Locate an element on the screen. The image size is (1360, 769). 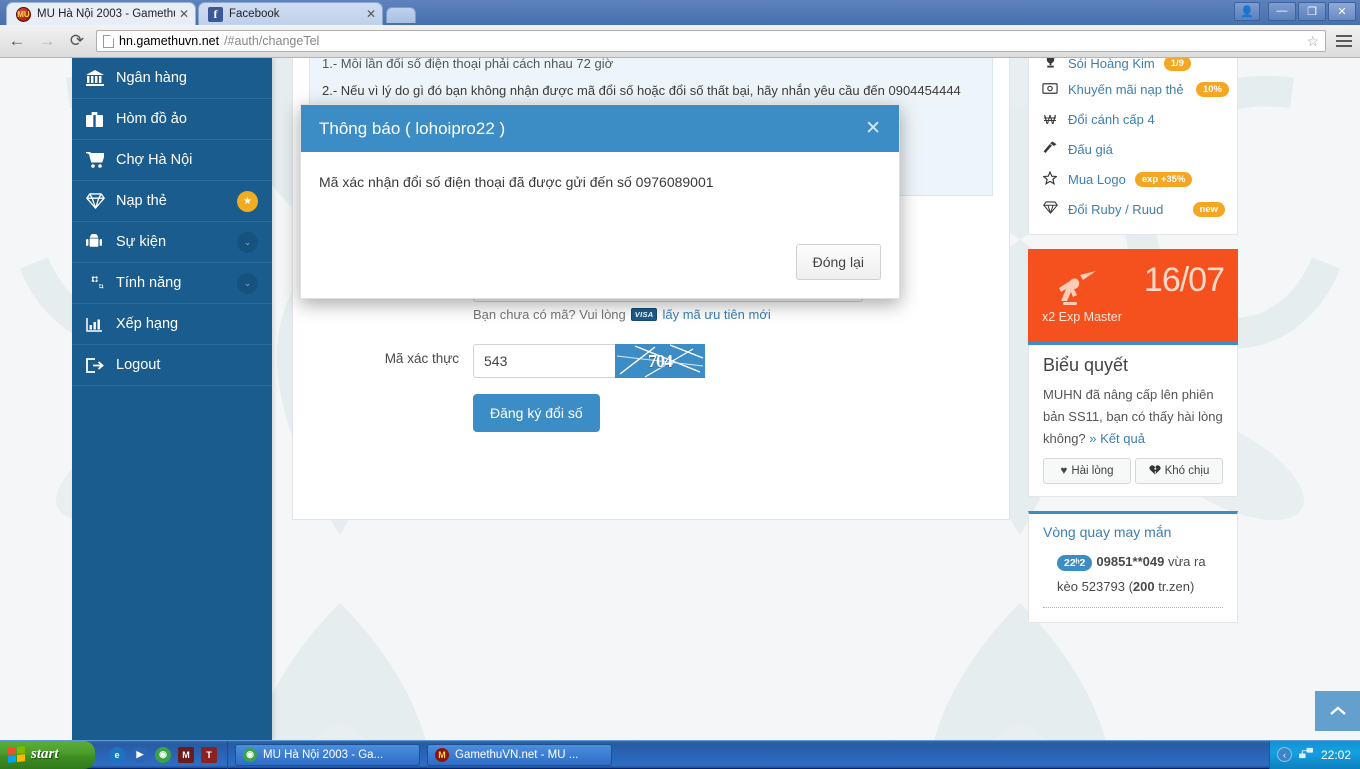
captcha-group: 543 704 is located at coordinates (589, 361).